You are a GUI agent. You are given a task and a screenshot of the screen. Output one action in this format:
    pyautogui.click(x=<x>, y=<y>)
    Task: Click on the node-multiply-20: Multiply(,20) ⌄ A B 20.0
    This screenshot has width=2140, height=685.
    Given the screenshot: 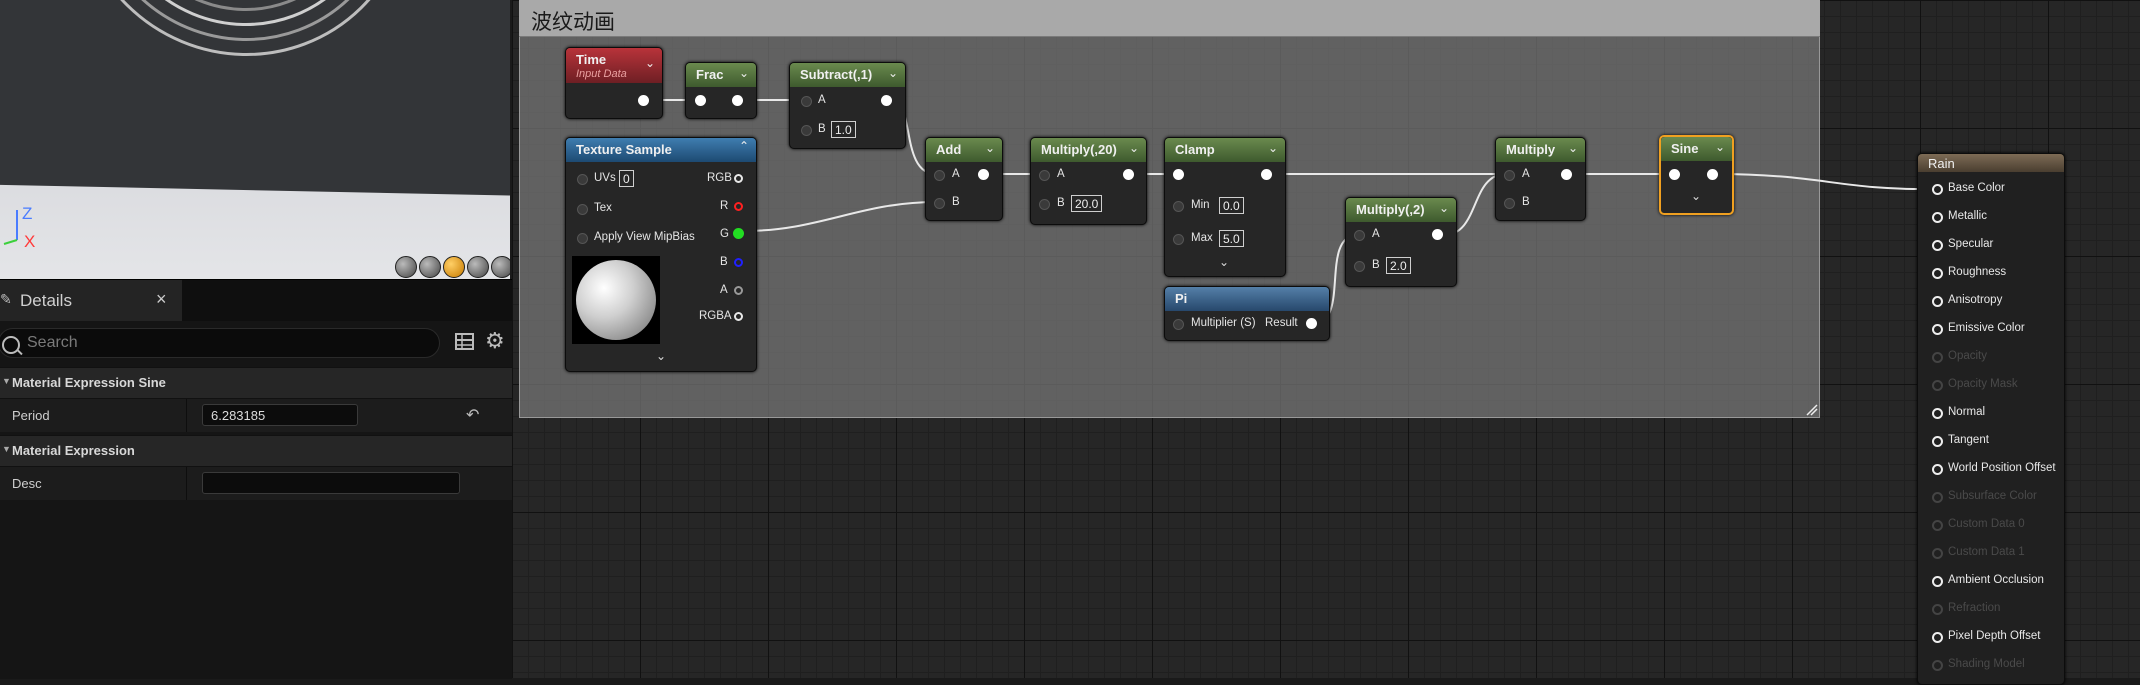 What is the action you would take?
    pyautogui.click(x=1088, y=181)
    